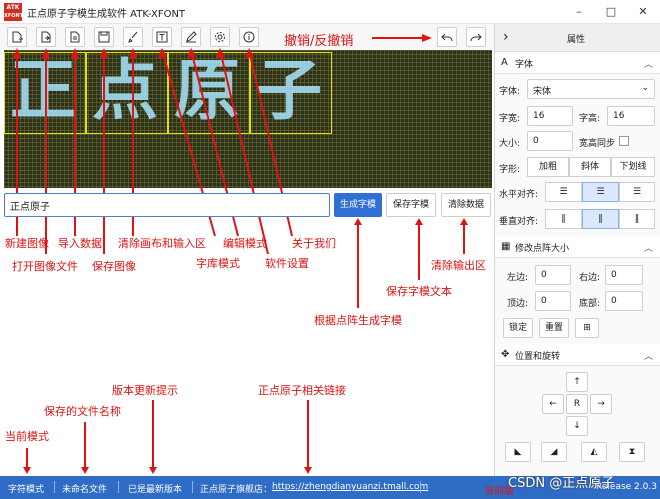 The image size is (660, 499). Describe the element at coordinates (308, 434) in the screenshot. I see `arrow-link-line` at that location.